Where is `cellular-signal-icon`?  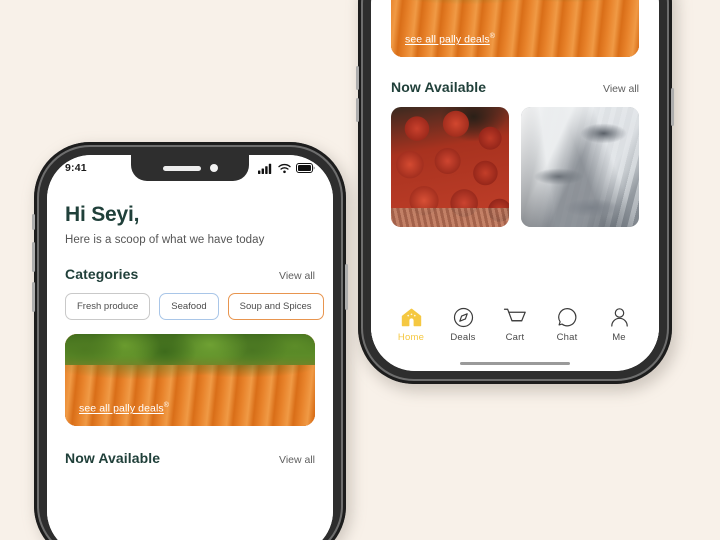 cellular-signal-icon is located at coordinates (265, 168).